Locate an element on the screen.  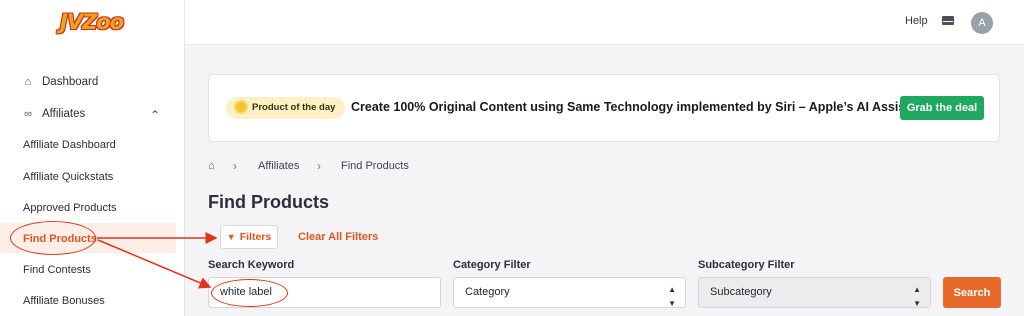
search-button: Search is located at coordinates (972, 292).